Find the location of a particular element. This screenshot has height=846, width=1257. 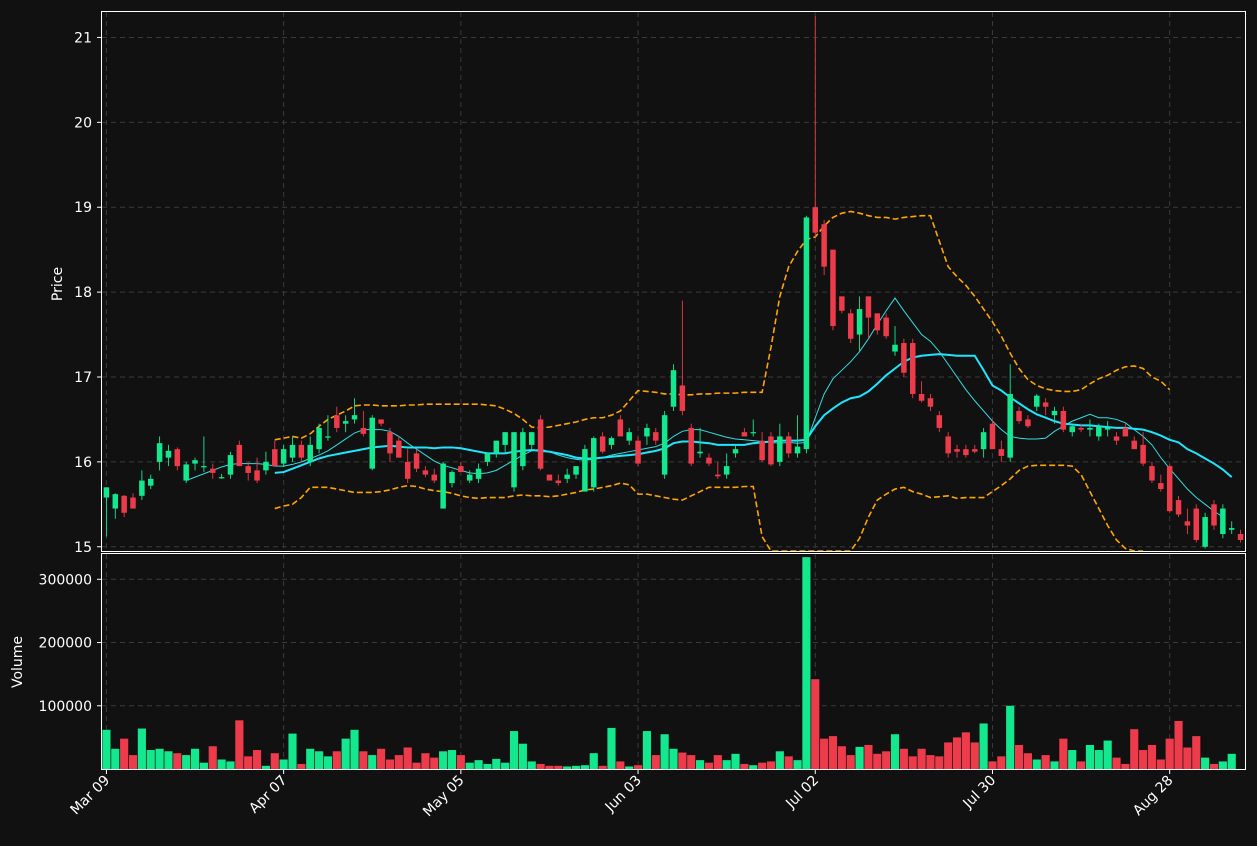

price-tick-label: 16 is located at coordinates (83, 463).